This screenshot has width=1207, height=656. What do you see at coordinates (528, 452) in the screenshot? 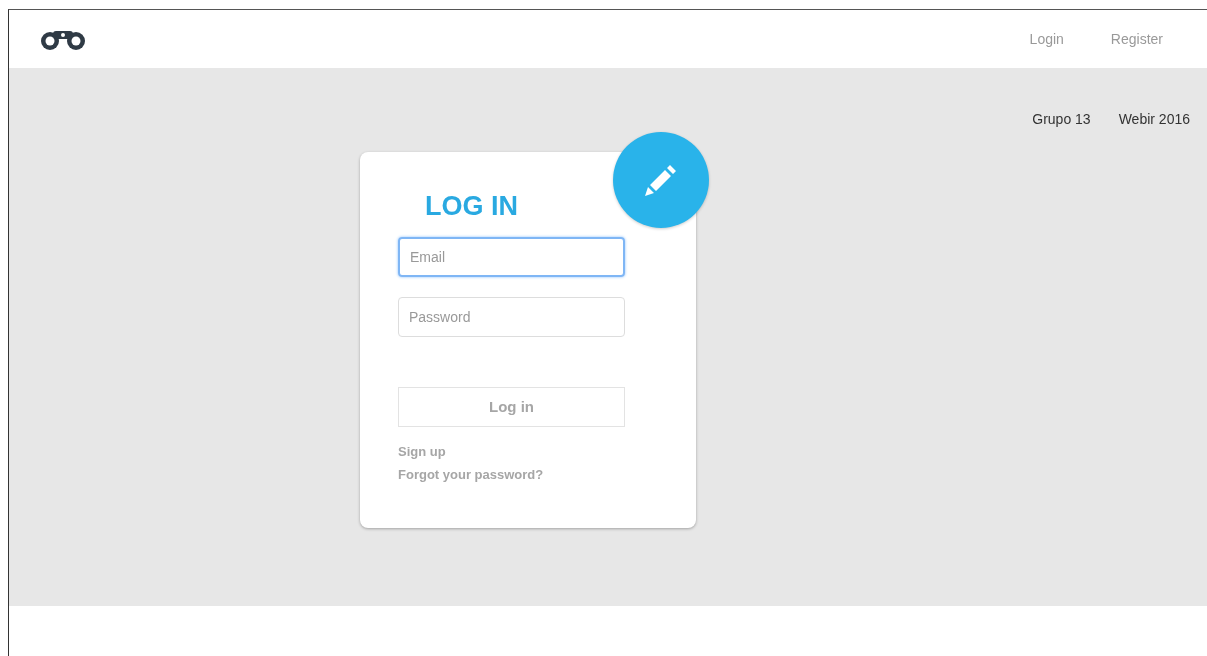
I see `card-link: Sign up` at bounding box center [528, 452].